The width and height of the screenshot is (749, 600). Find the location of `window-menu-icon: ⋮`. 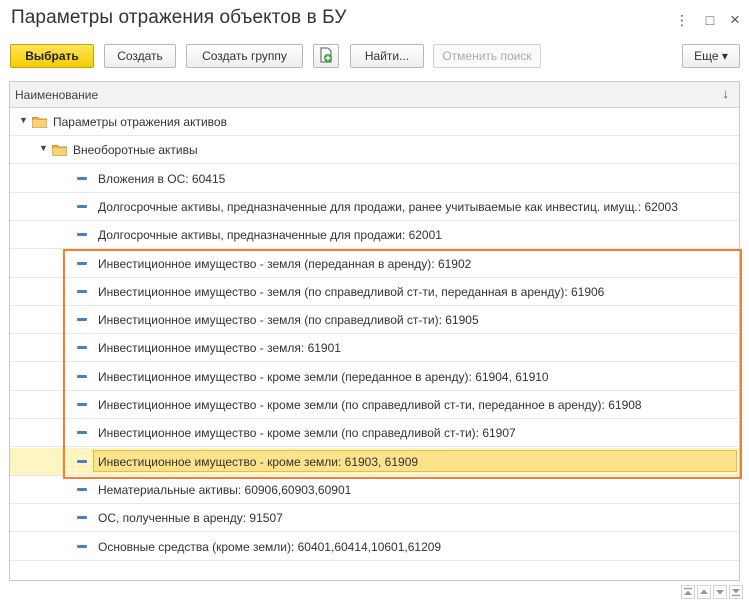

window-menu-icon: ⋮ is located at coordinates (682, 20).